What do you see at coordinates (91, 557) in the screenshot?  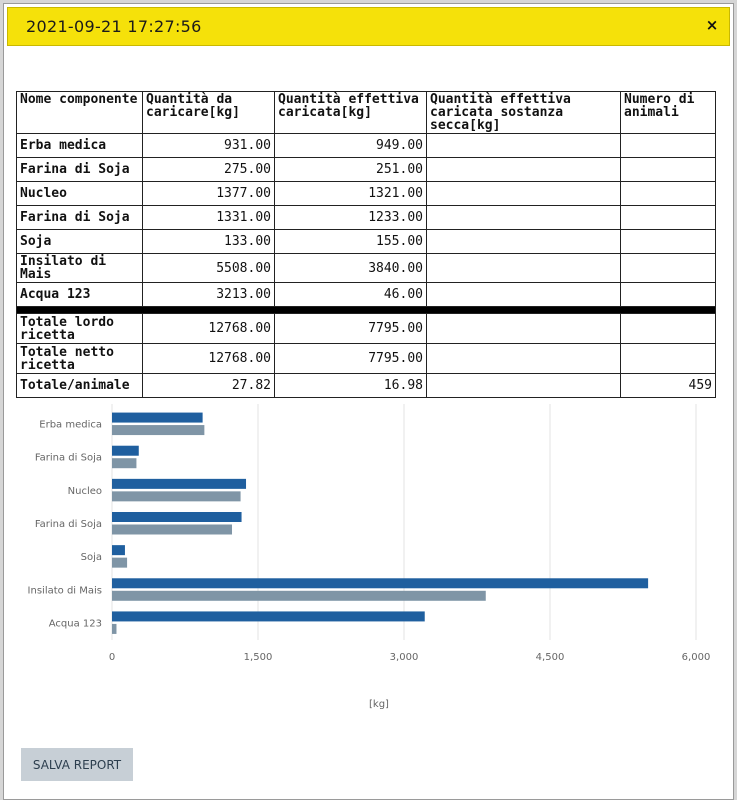 I see `category-label: Soja` at bounding box center [91, 557].